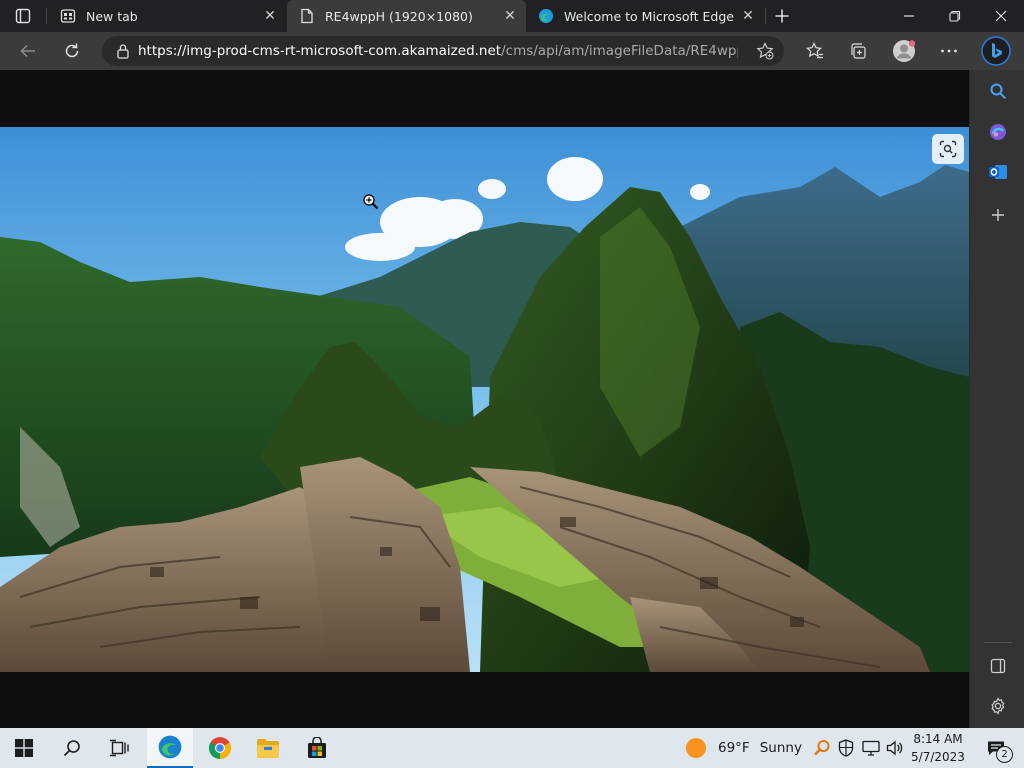 The height and width of the screenshot is (768, 1024). Describe the element at coordinates (512, 748) in the screenshot. I see `windows-taskbar: 69°F Sunny 8:14 AM 5/7/2023 2` at that location.